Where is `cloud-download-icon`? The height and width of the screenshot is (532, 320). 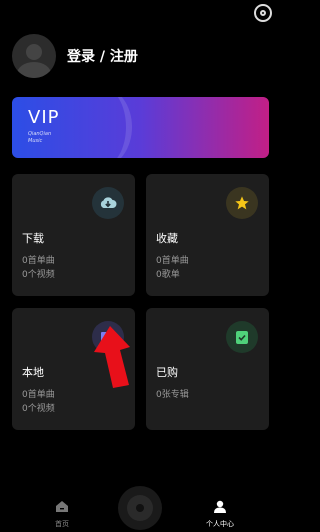
cloud-download-icon is located at coordinates (108, 203).